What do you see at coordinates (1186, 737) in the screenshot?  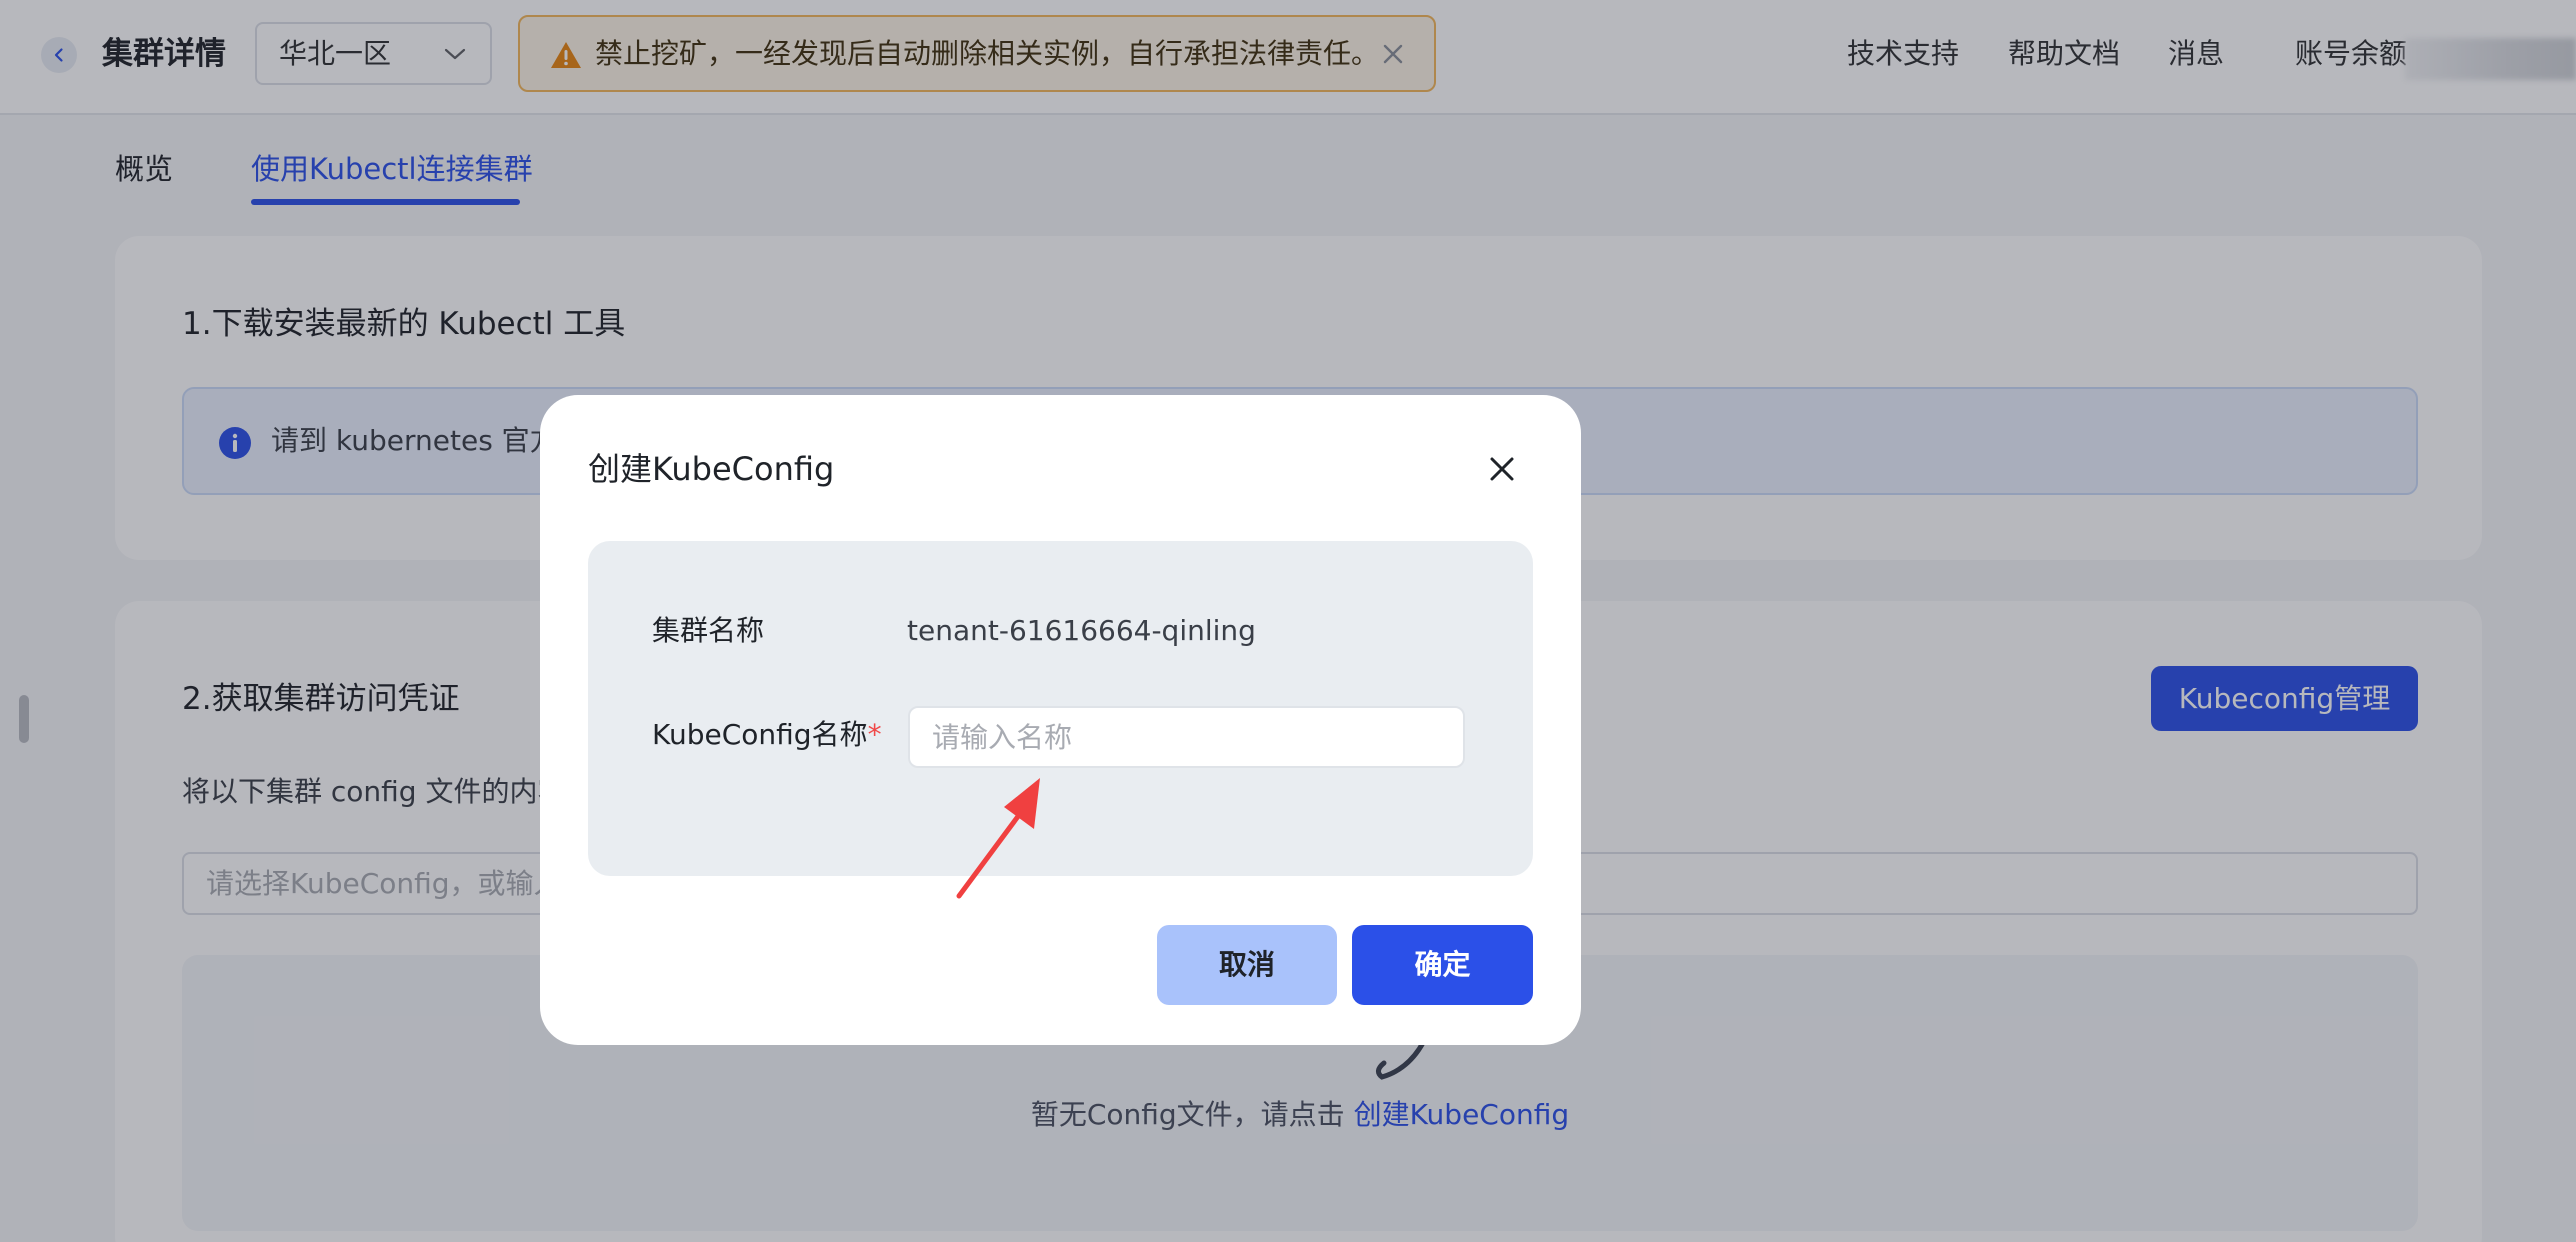 I see `kubeconfig-name-input` at bounding box center [1186, 737].